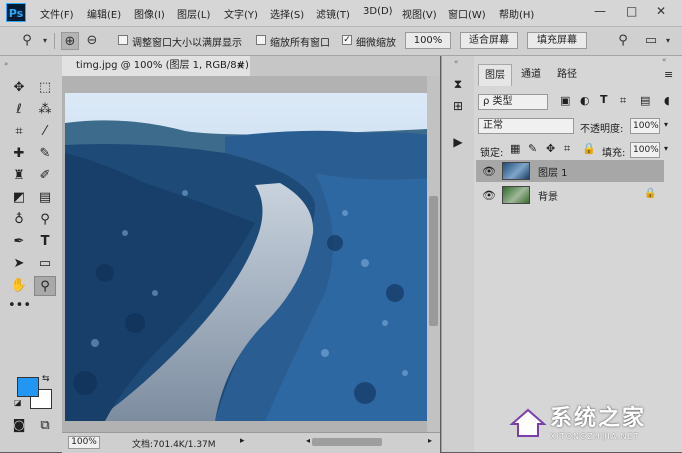 Image resolution: width=682 pixels, height=453 pixels. What do you see at coordinates (430, 440) in the screenshot?
I see `scroll-right-icon: ▸` at bounding box center [430, 440].